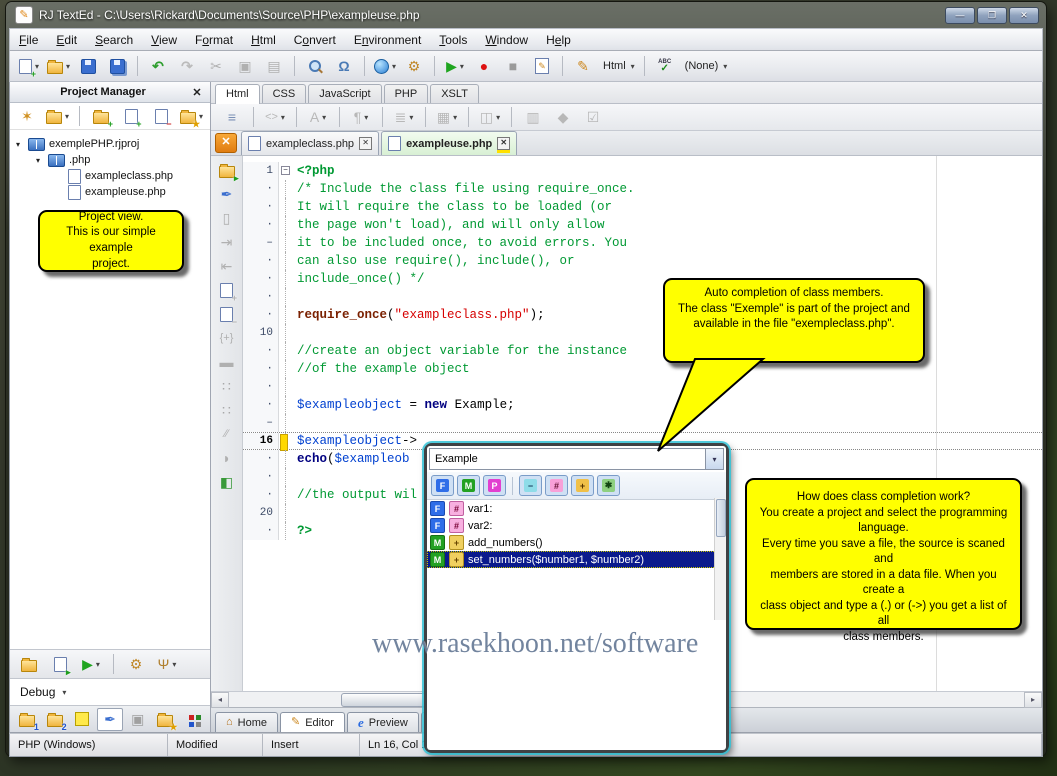 The width and height of the screenshot is (1057, 776). I want to click on filter-all-button: ✱, so click(608, 485).